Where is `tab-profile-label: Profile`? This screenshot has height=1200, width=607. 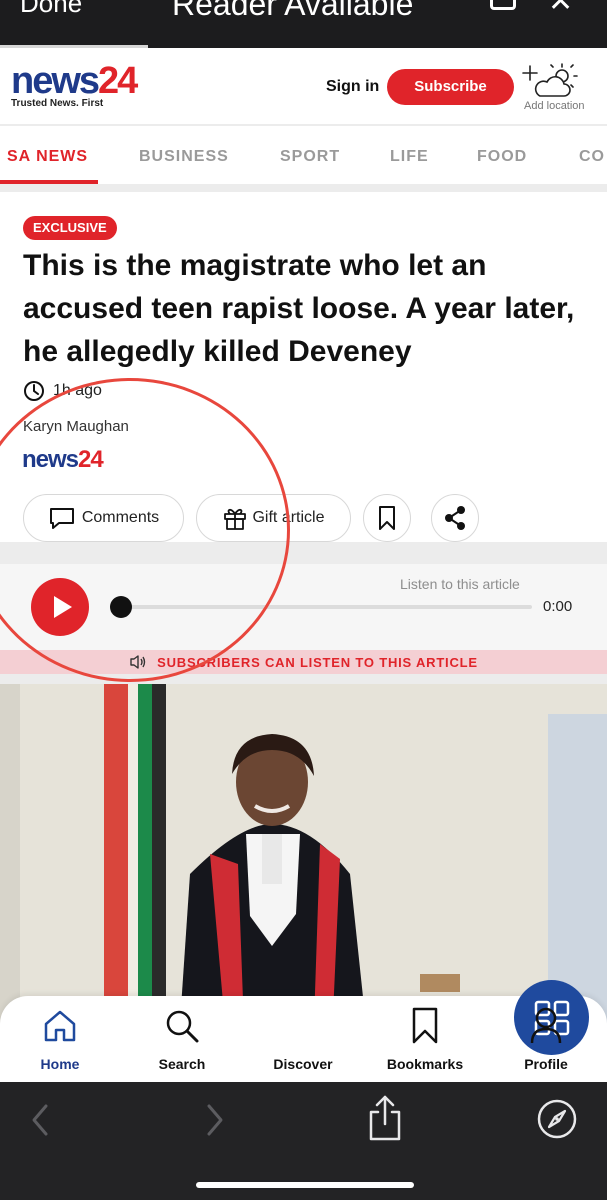
tab-profile-label: Profile is located at coordinates (546, 1064).